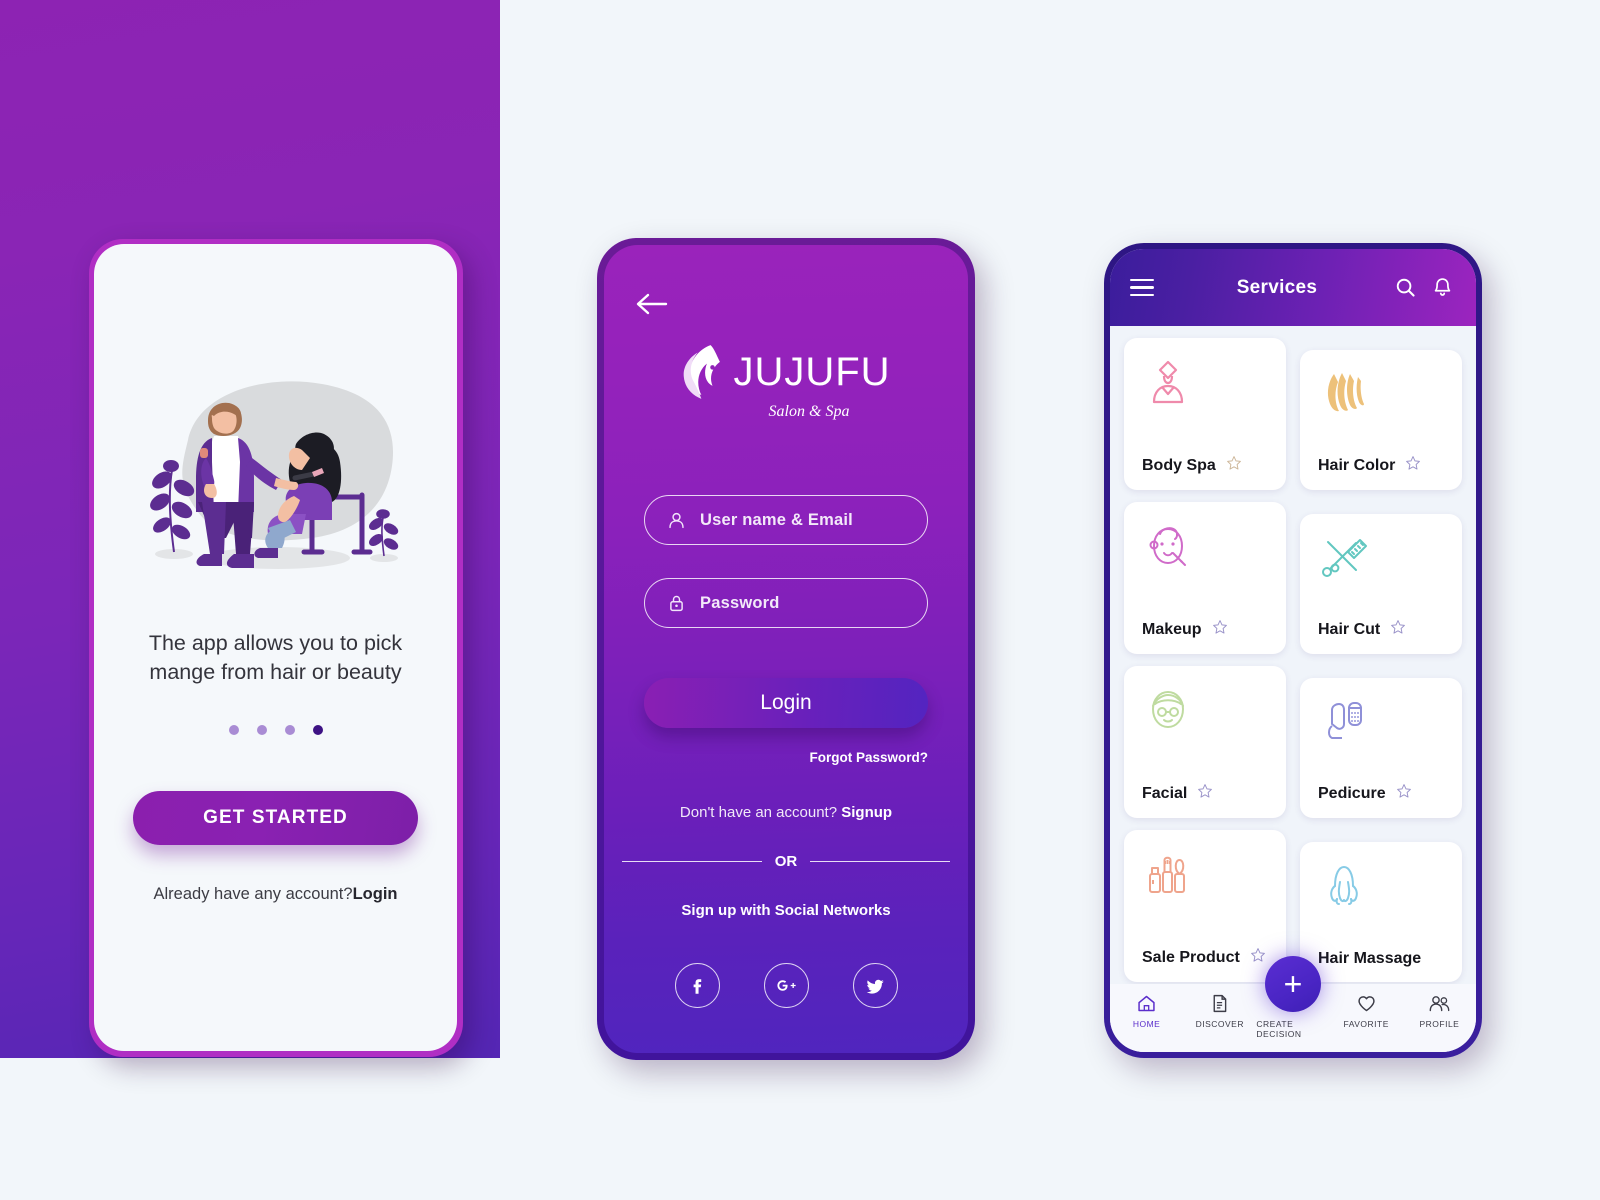 The width and height of the screenshot is (1600, 1200). Describe the element at coordinates (1381, 748) in the screenshot. I see `service-card-pedicure: Pedicure` at that location.